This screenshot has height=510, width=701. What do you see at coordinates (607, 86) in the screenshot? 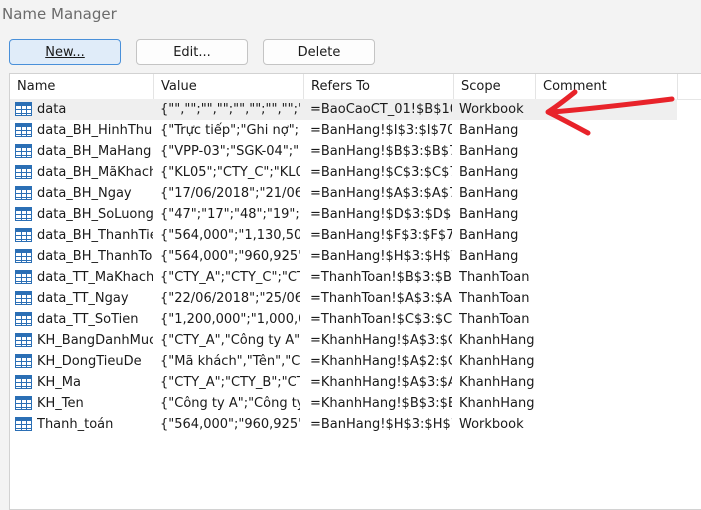
I see `column-header-comment: Comment` at bounding box center [607, 86].